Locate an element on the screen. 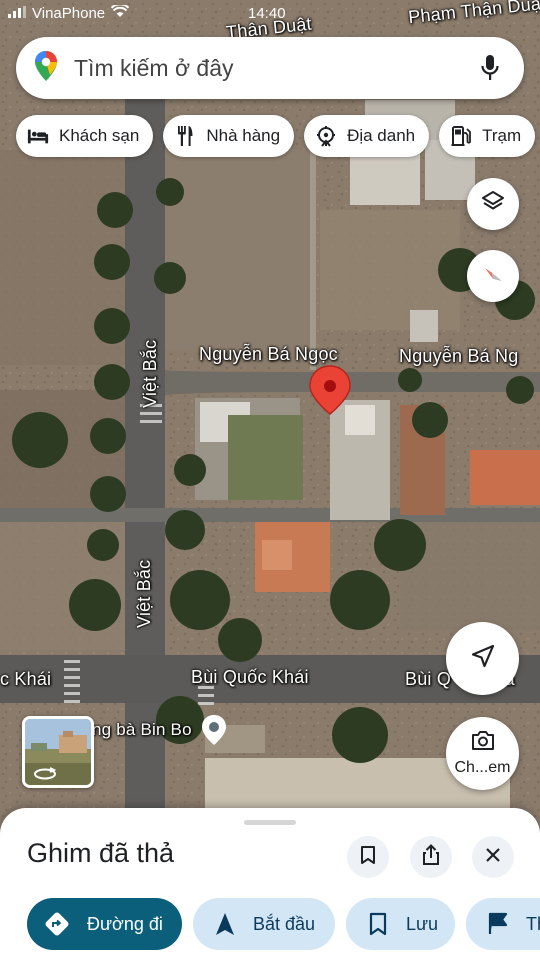 This screenshot has width=540, height=960. camera-button-label: Ch...em is located at coordinates (482, 767).